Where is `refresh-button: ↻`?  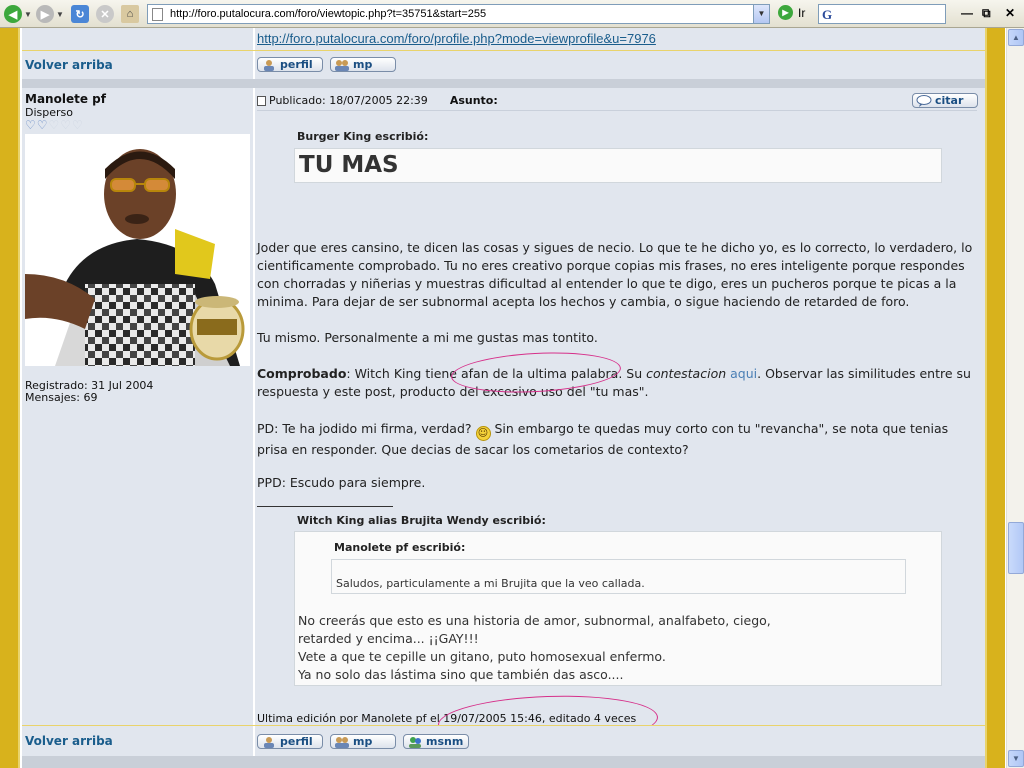 refresh-button: ↻ is located at coordinates (80, 14).